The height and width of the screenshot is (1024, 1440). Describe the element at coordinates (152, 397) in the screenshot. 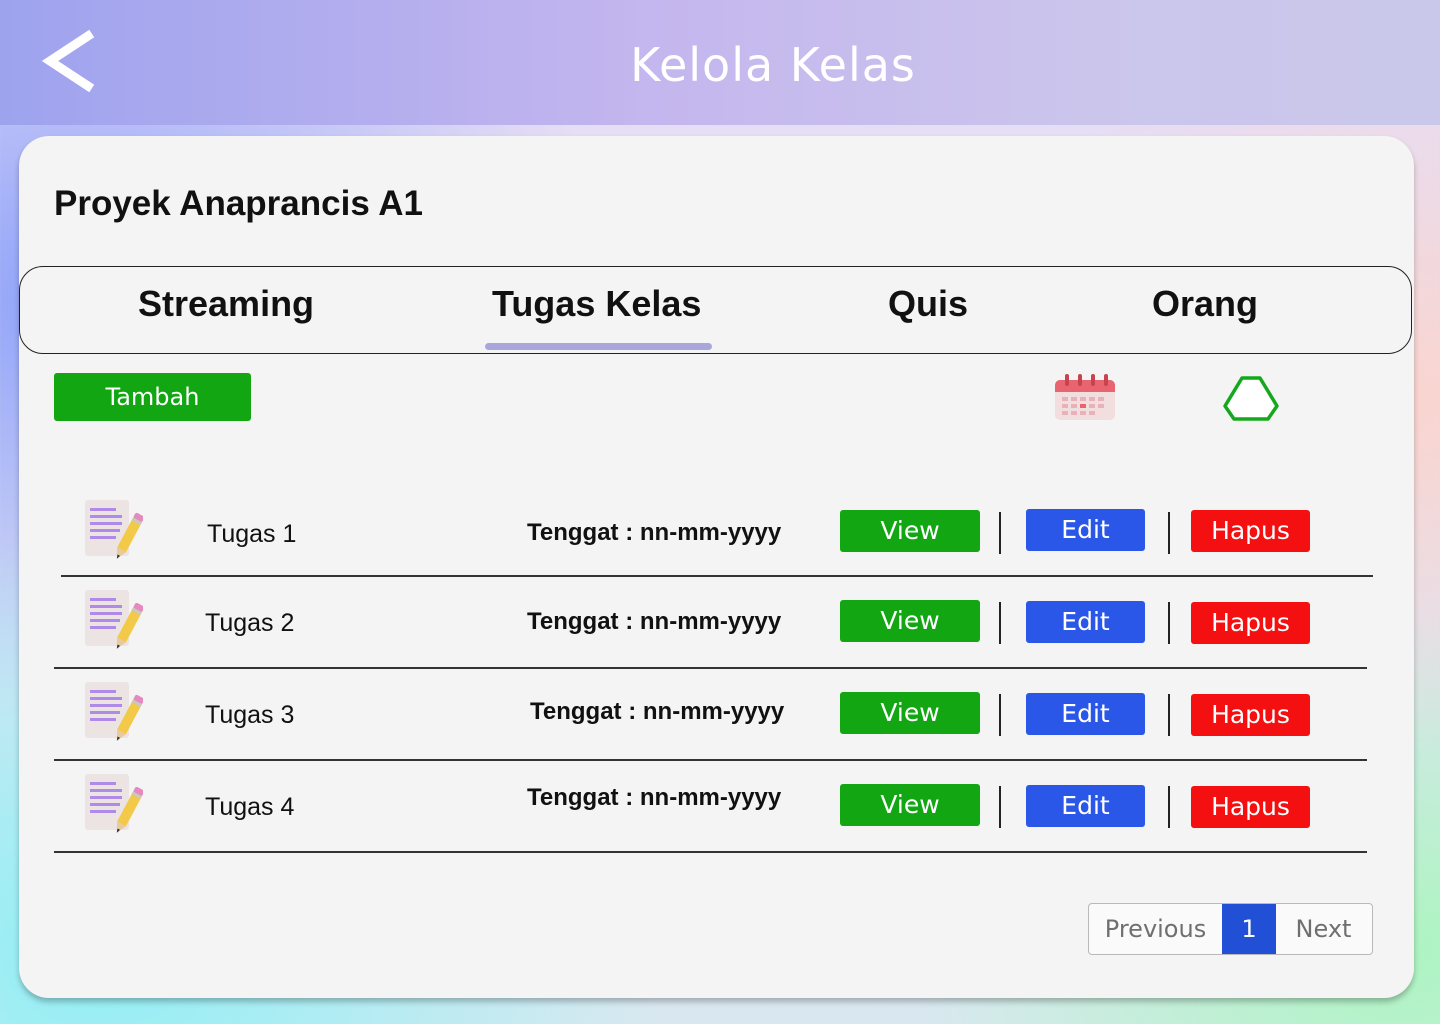

I see `add-task-button: Tambah` at that location.